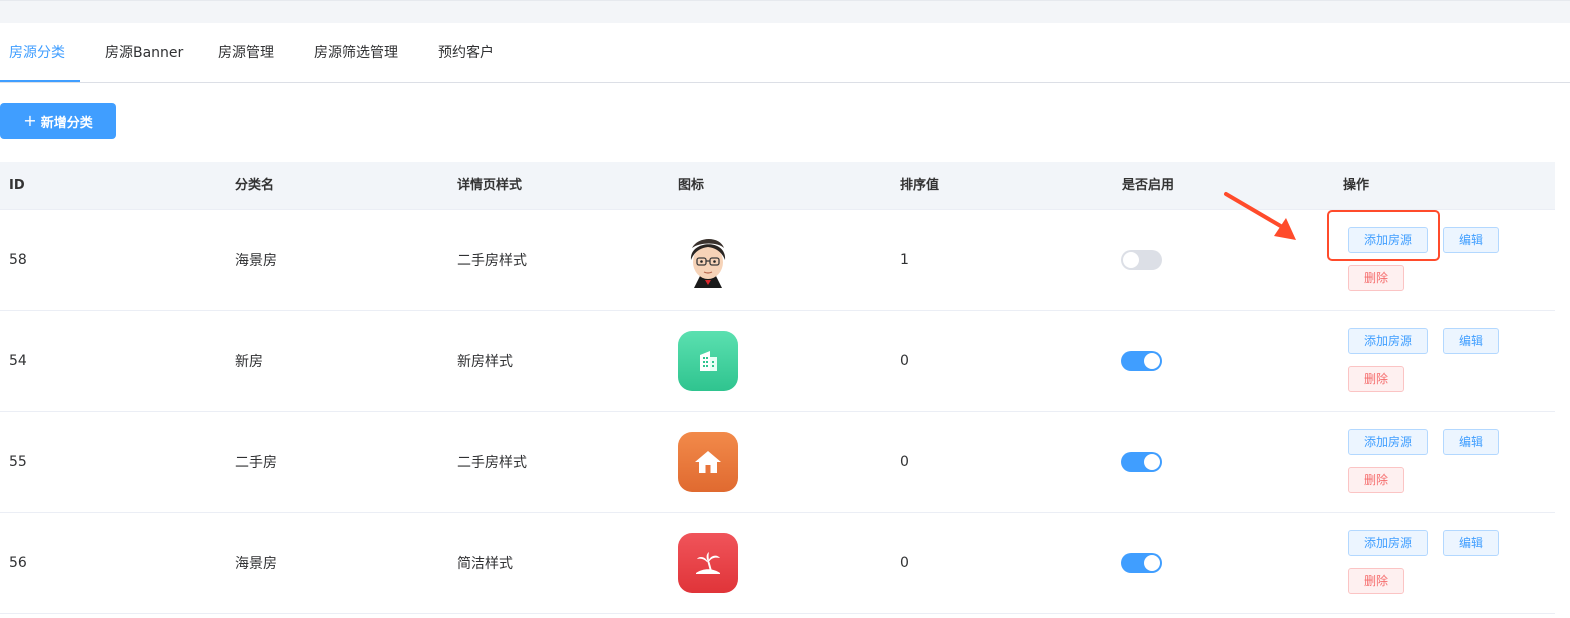 Image resolution: width=1570 pixels, height=618 pixels. I want to click on highlight-box, so click(1383, 235).